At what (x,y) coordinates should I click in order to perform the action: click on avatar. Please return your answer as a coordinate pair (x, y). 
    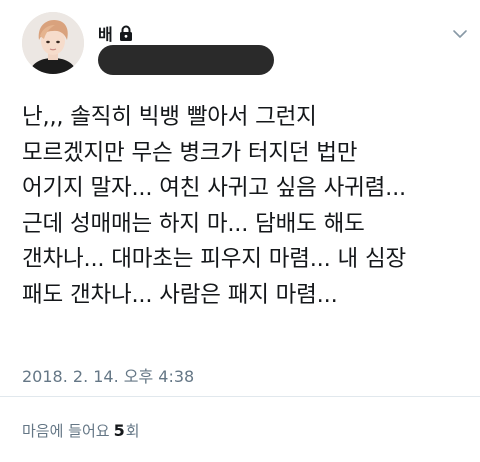
    Looking at the image, I should click on (53, 43).